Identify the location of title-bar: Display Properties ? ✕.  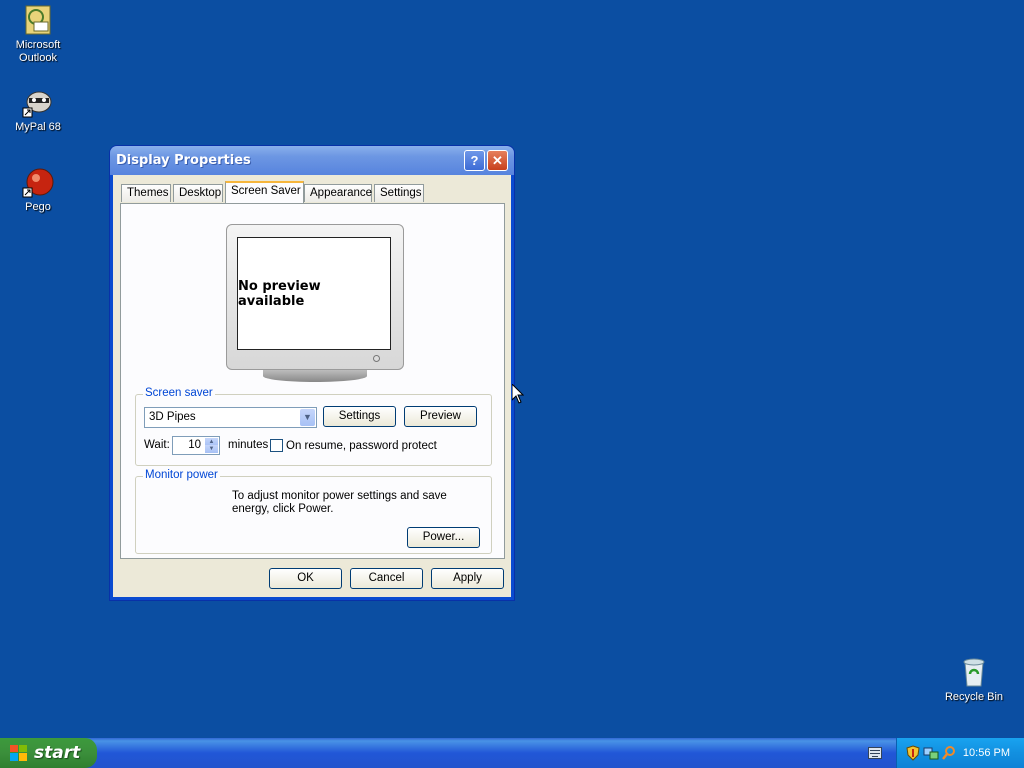
(312, 160).